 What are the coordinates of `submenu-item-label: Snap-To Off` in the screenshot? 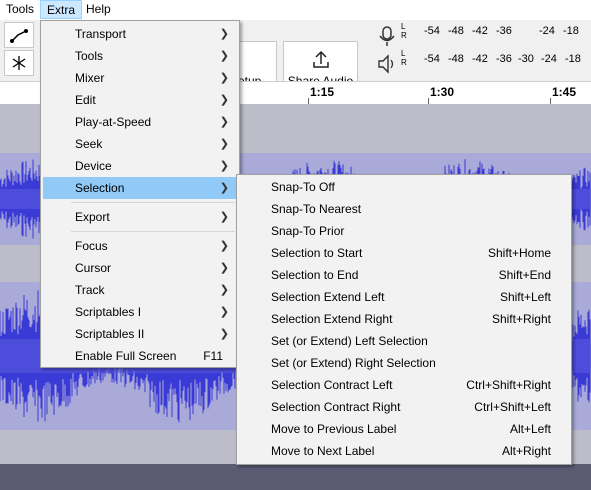 It's located at (303, 187).